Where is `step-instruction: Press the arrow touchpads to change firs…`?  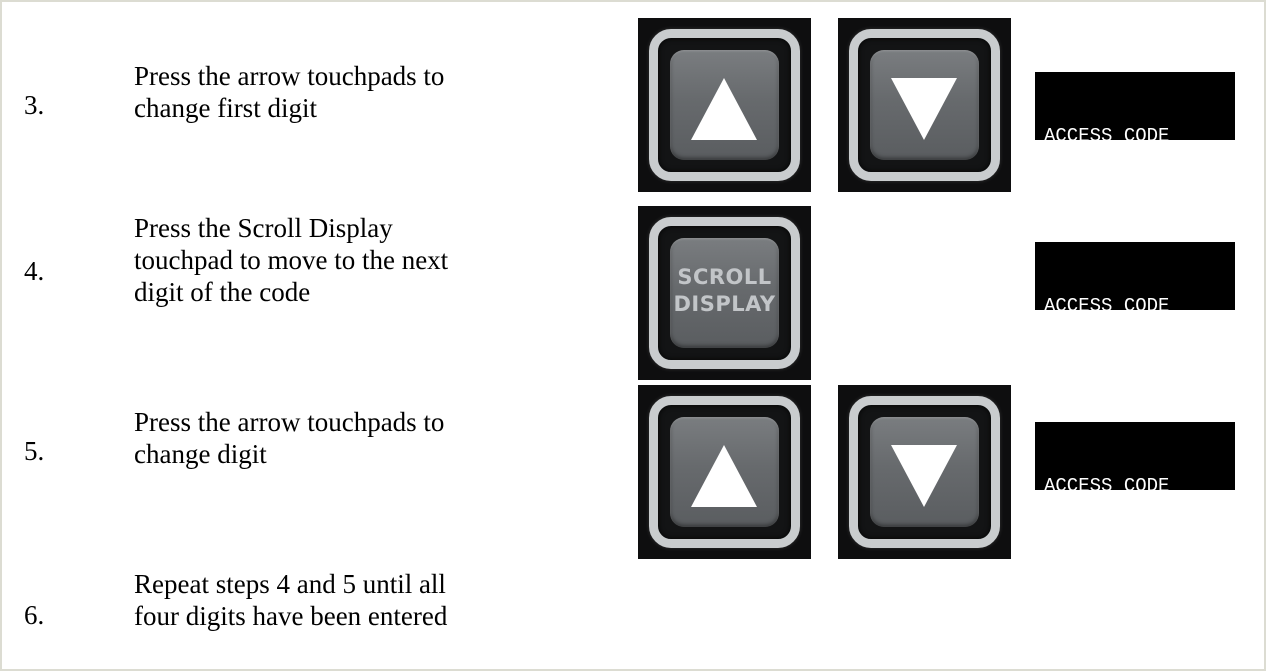
step-instruction: Press the arrow touchpads to change firs… is located at coordinates (374, 92).